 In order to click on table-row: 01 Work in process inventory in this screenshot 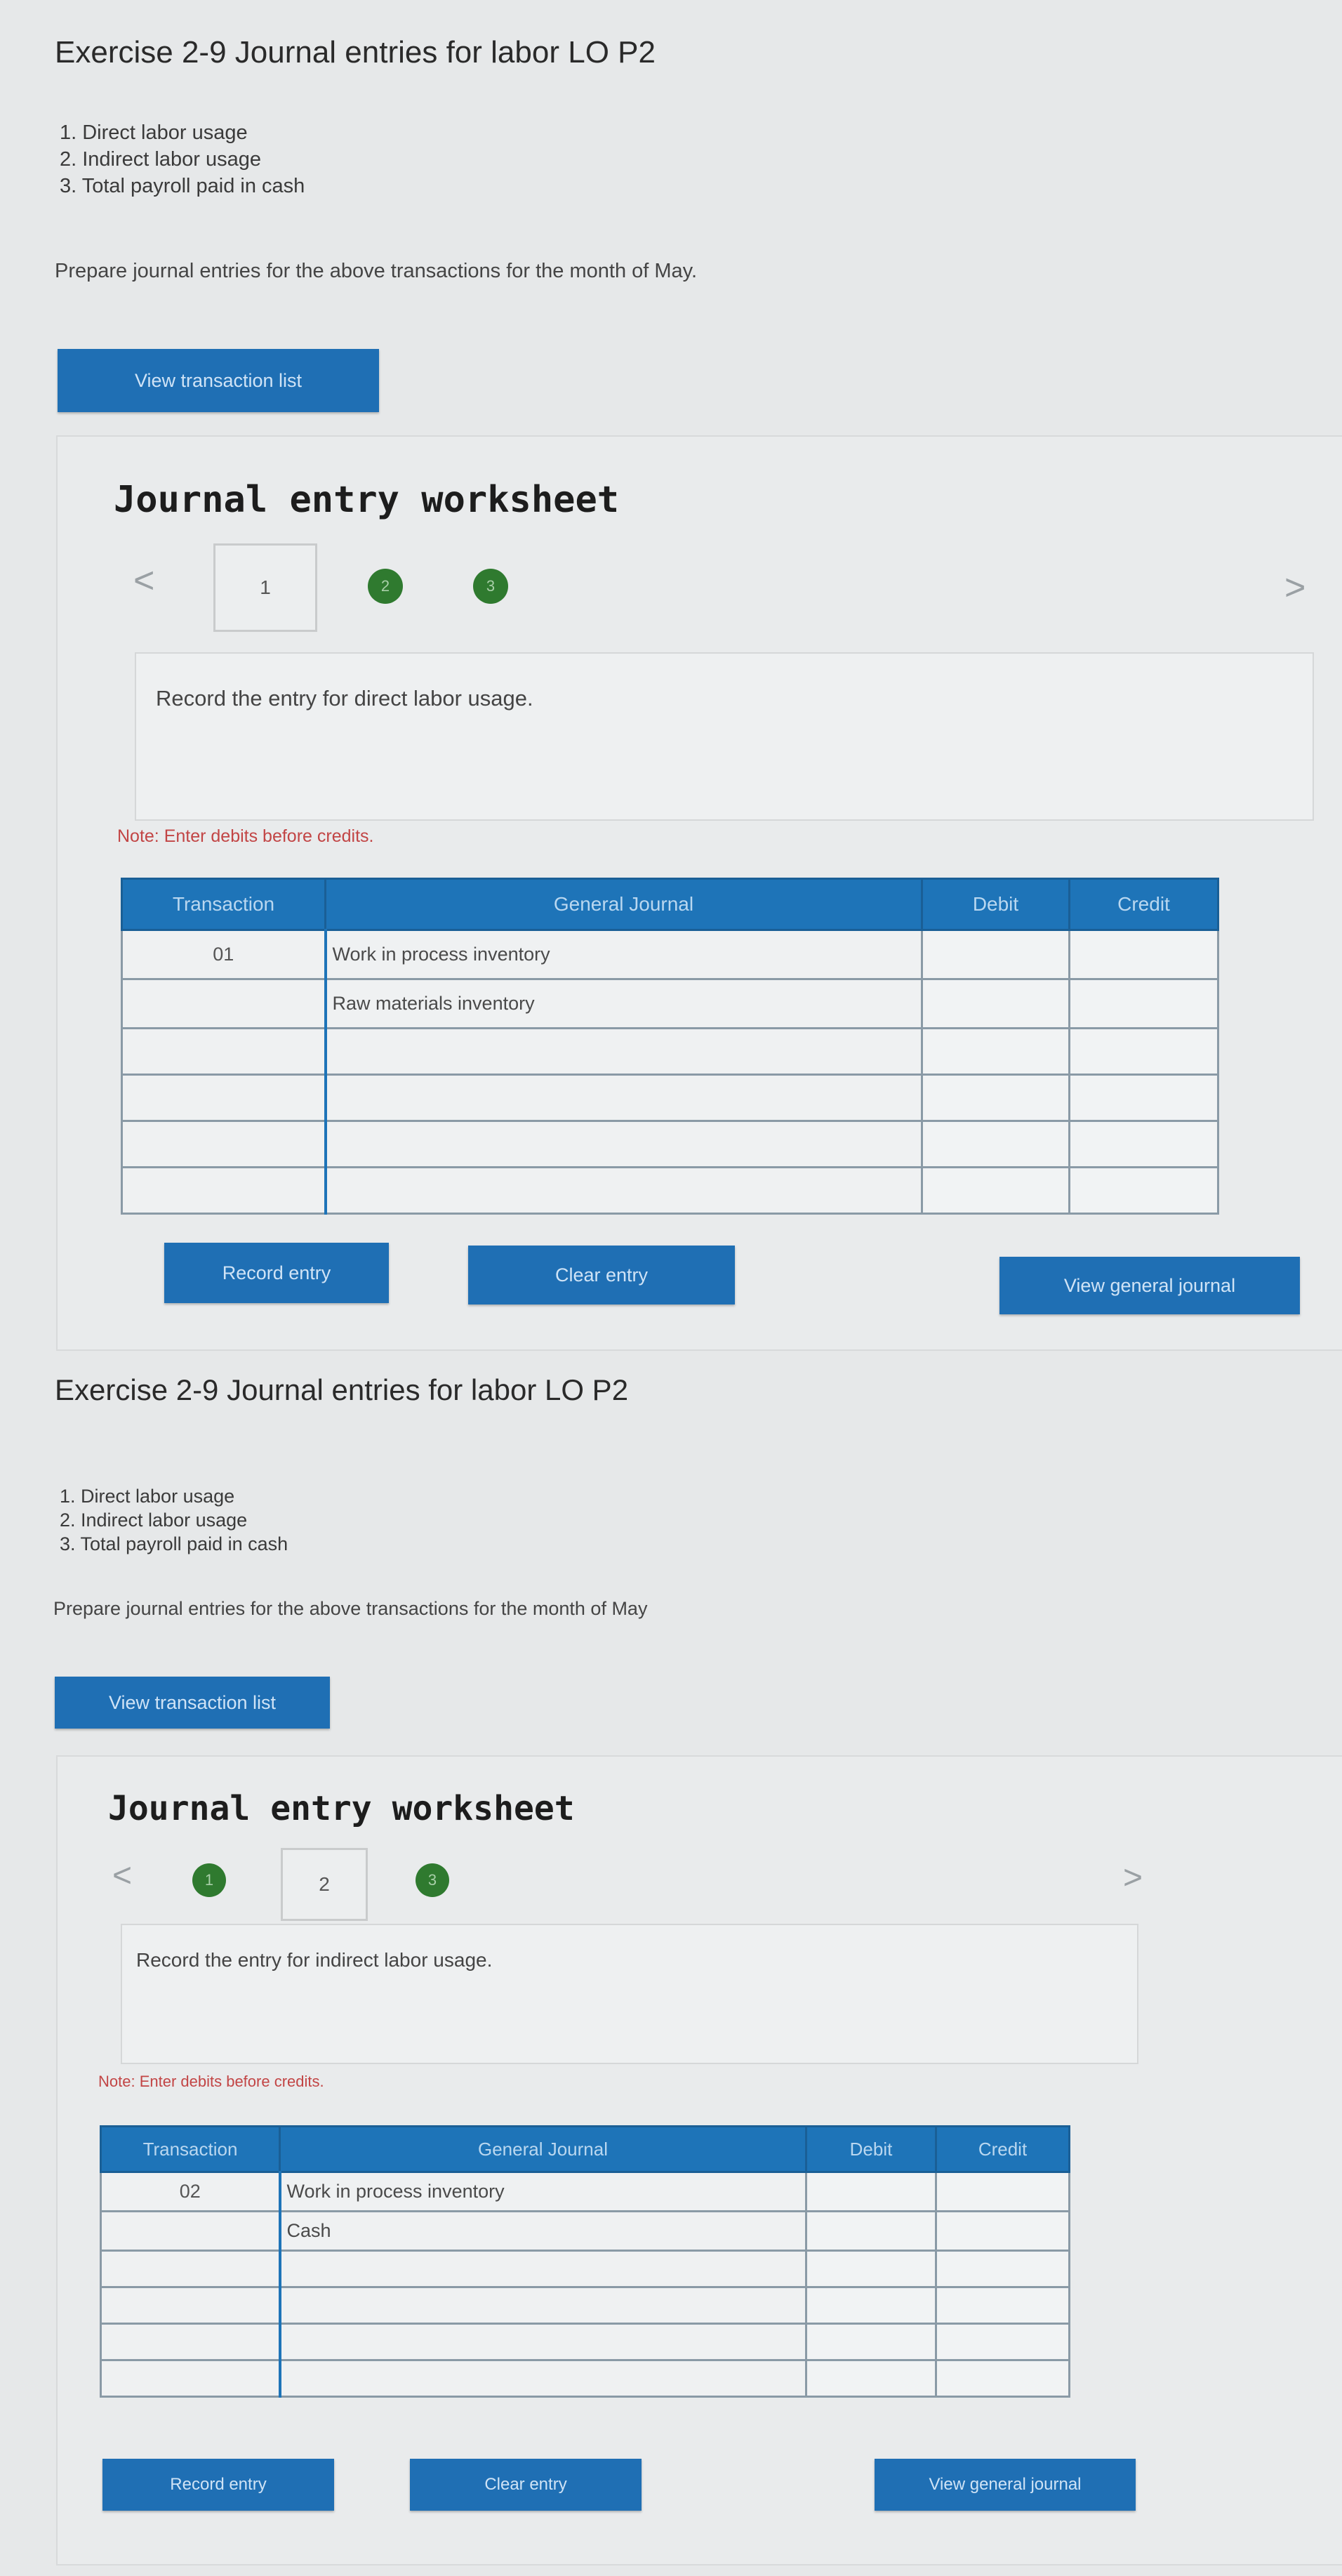, I will do `click(670, 954)`.